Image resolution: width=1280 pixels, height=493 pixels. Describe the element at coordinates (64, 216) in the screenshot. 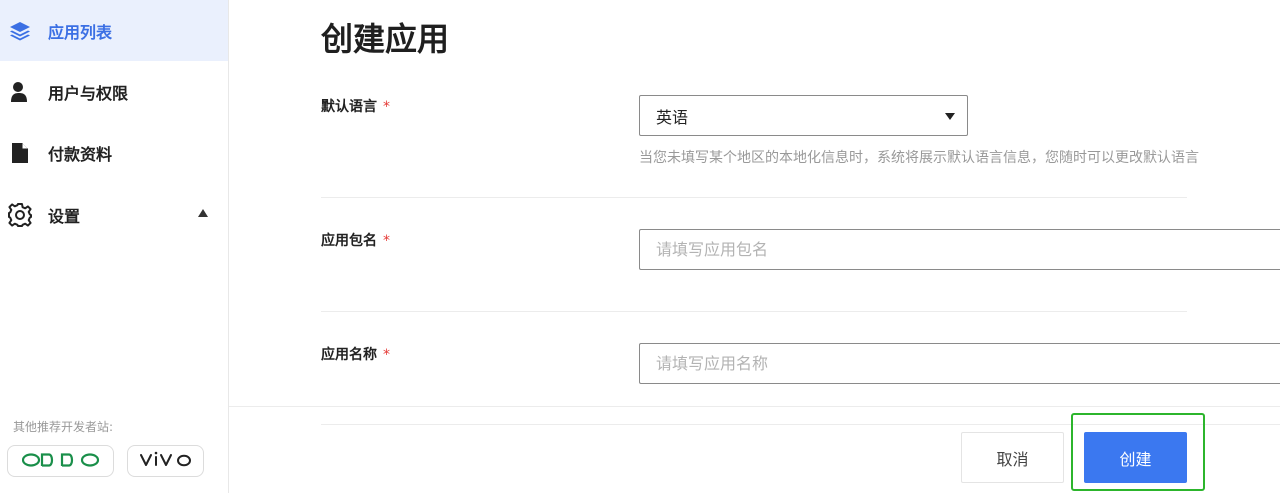

I see `sidebar-item-label: 设置` at that location.